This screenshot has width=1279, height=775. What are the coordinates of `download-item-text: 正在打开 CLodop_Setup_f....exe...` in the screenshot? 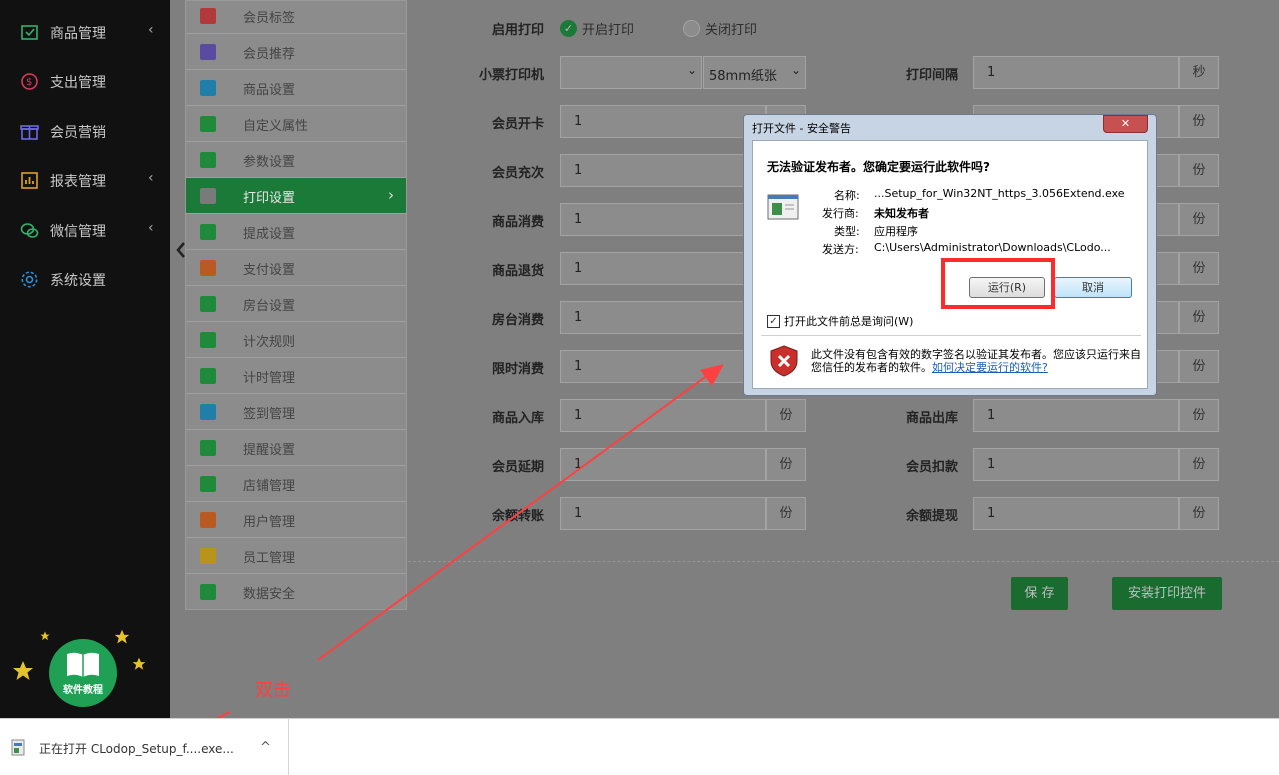 It's located at (136, 749).